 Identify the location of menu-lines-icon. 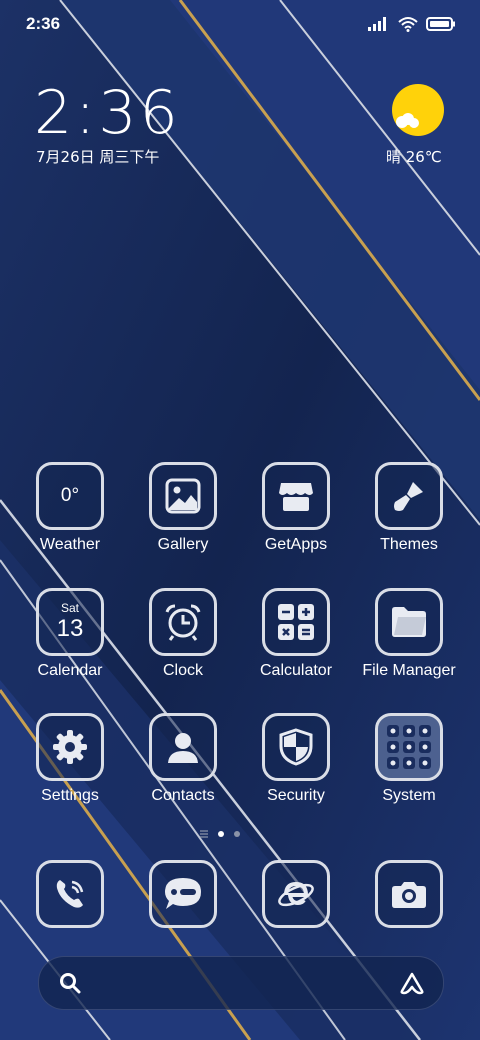
(204, 834).